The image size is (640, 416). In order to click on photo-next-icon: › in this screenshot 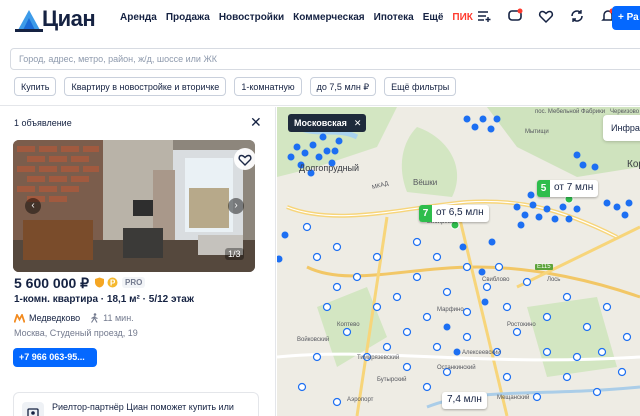, I will do `click(236, 206)`.